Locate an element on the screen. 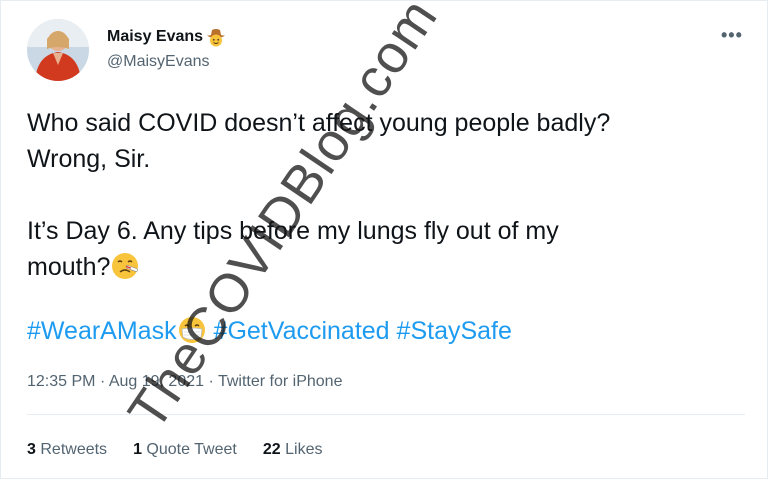 Image resolution: width=768 pixels, height=479 pixels. hashtag-getvaccinated: #GetVaccinated is located at coordinates (302, 331).